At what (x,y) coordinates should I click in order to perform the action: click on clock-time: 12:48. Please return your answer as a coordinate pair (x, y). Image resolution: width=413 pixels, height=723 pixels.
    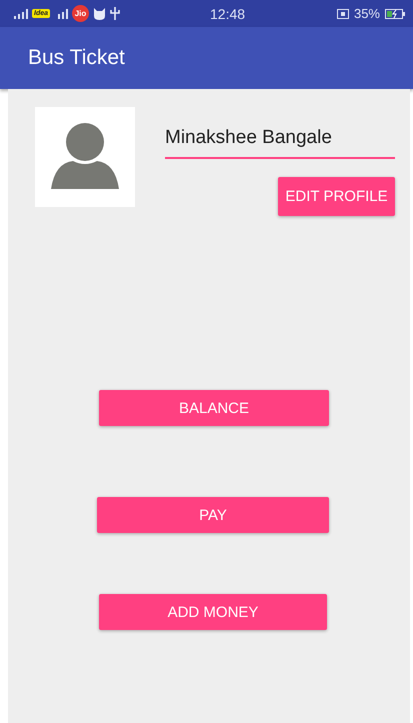
    Looking at the image, I should click on (227, 14).